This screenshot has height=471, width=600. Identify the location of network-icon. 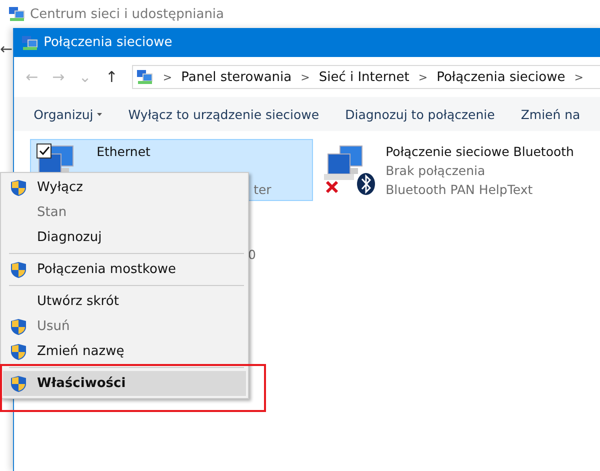
(17, 14).